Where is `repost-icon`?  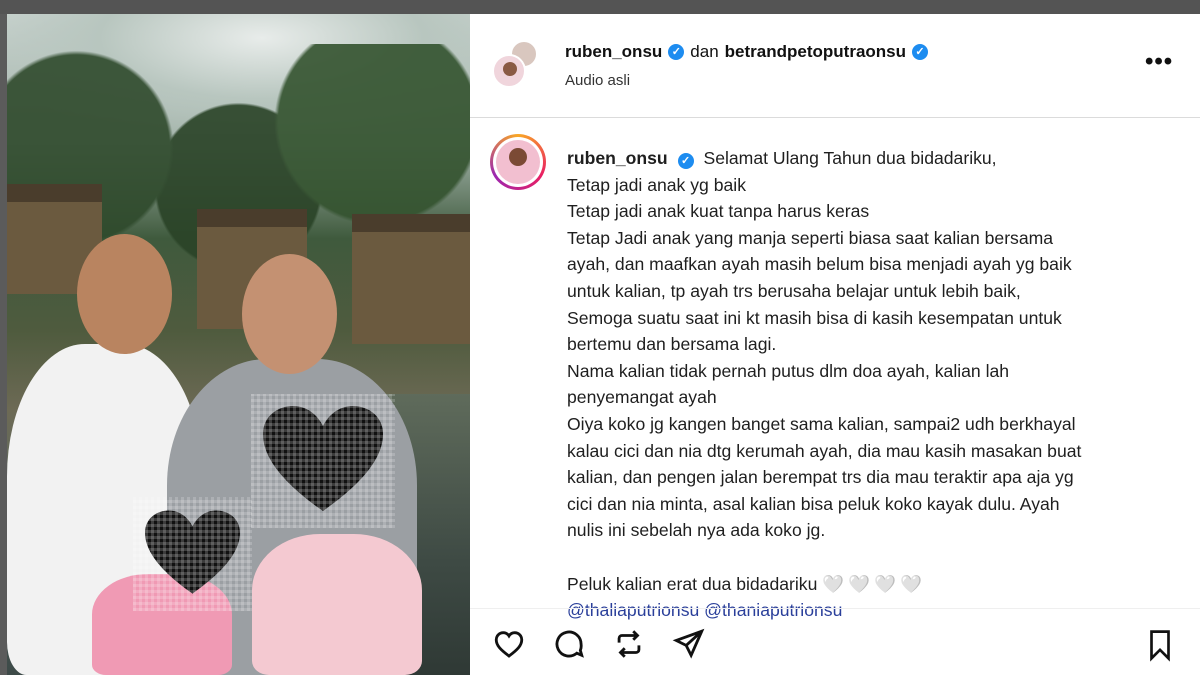
repost-icon is located at coordinates (629, 644).